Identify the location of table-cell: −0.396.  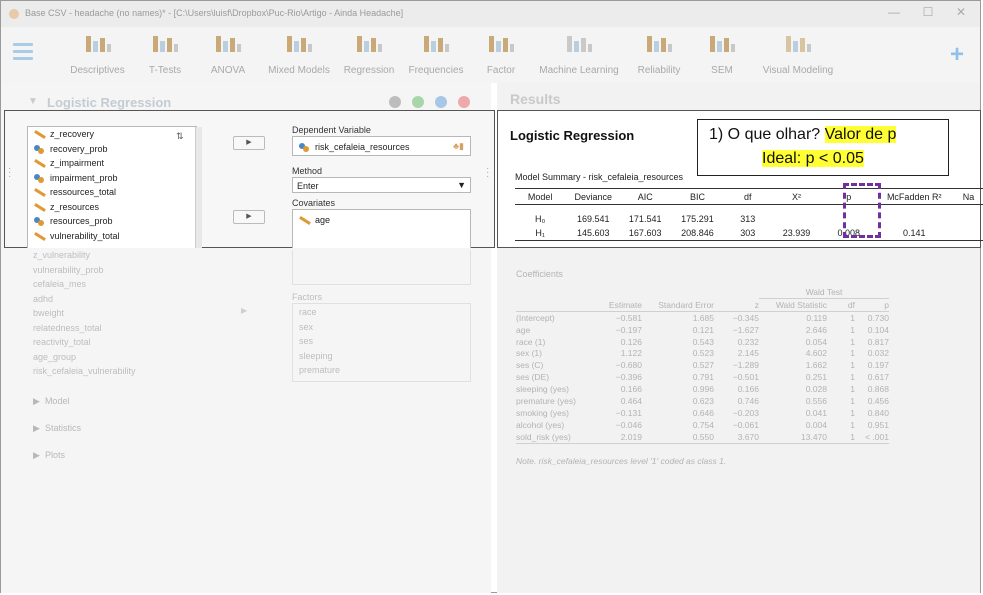
(628, 377).